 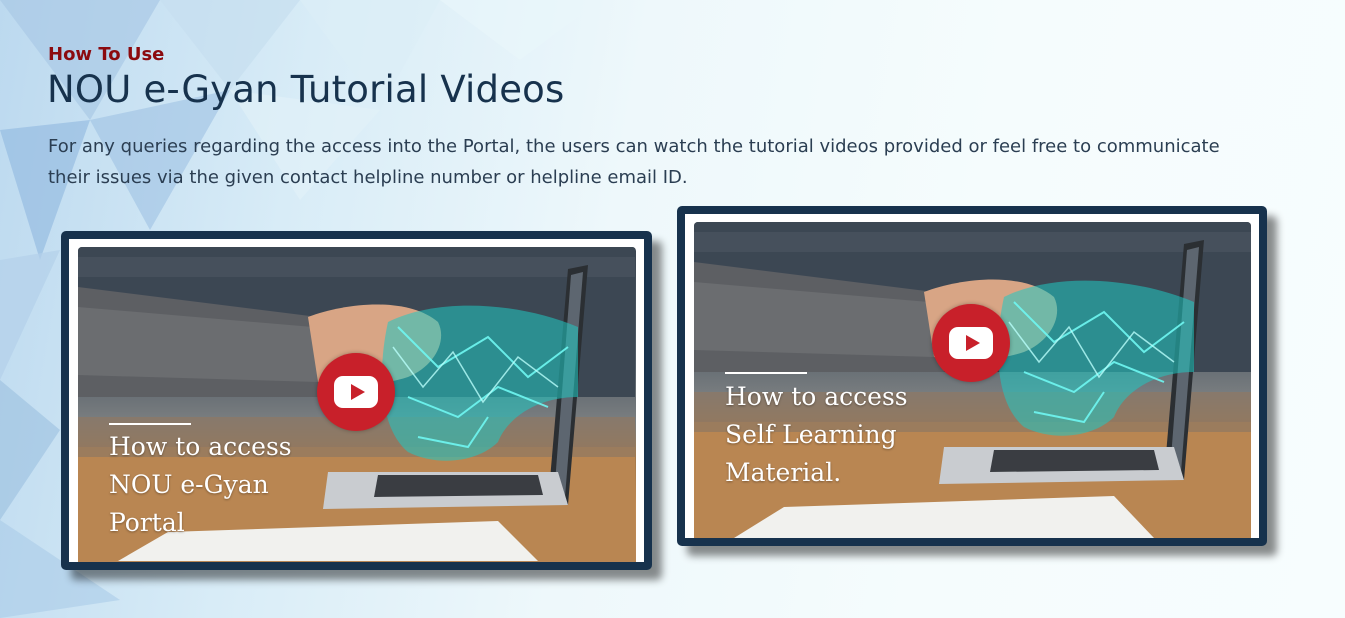 I want to click on video-caption: How to access Self Learning Material., so click(x=816, y=435).